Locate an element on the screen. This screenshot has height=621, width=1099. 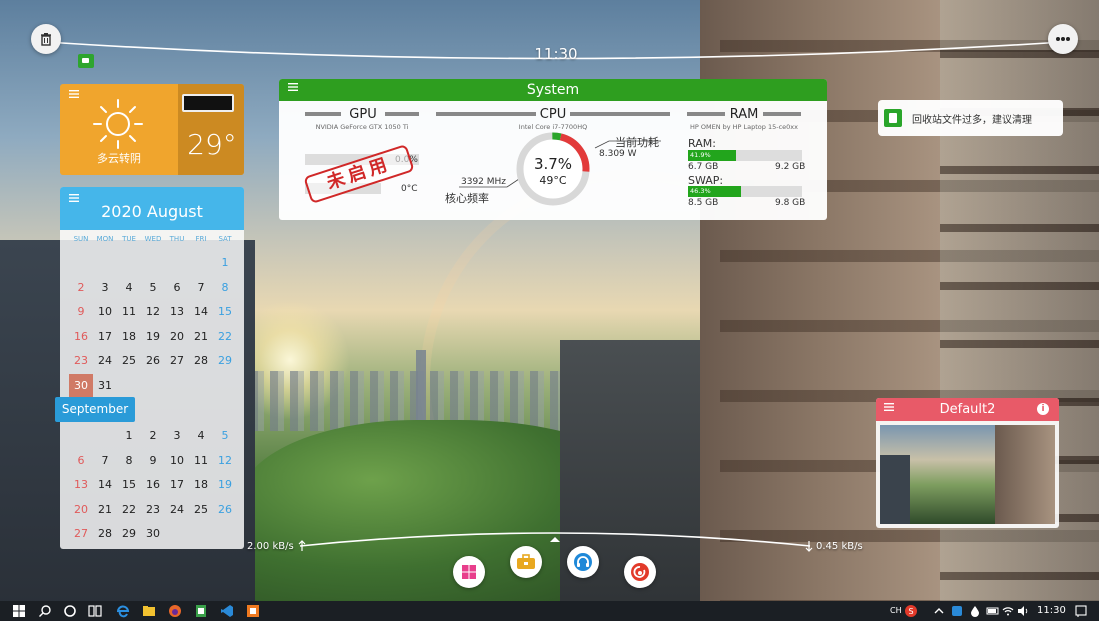
sogou-ime-icon: S is located at coordinates (911, 611).